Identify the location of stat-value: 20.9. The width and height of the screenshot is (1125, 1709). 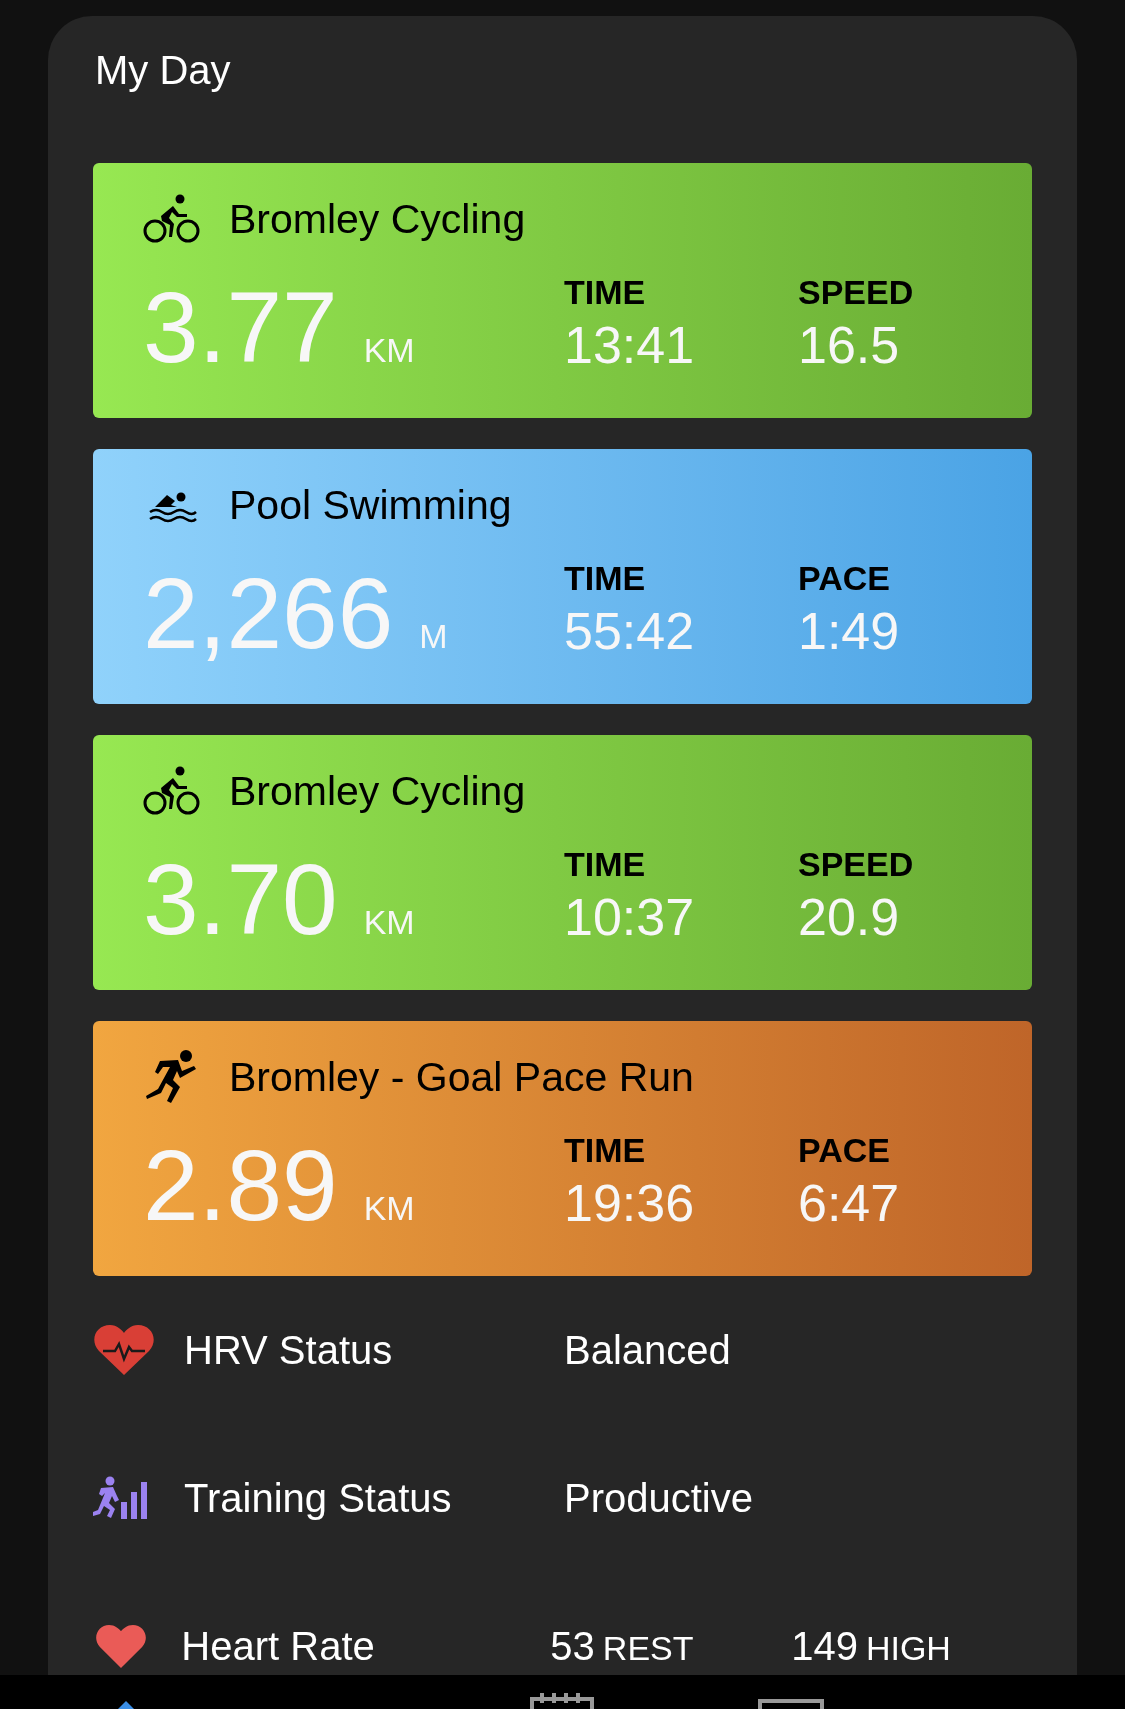
(849, 917).